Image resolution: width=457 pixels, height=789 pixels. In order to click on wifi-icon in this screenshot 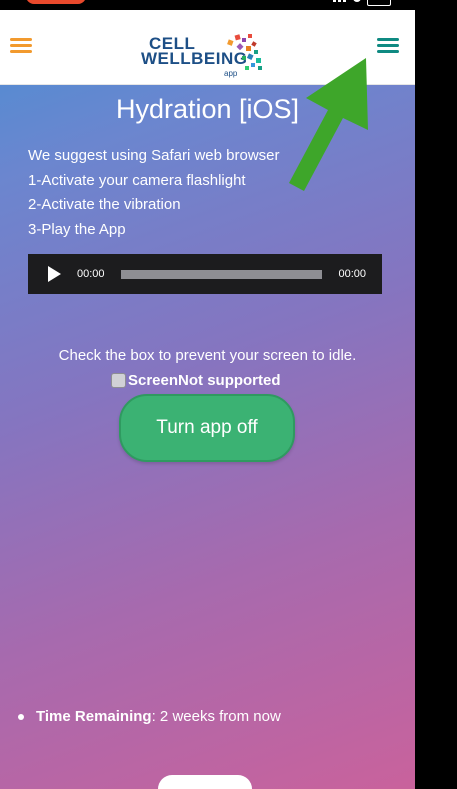, I will do `click(357, 1)`.